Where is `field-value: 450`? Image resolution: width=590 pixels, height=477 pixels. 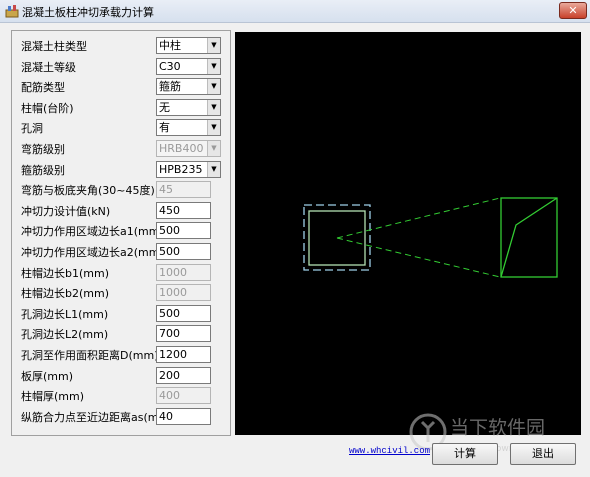 field-value: 450 is located at coordinates (169, 210).